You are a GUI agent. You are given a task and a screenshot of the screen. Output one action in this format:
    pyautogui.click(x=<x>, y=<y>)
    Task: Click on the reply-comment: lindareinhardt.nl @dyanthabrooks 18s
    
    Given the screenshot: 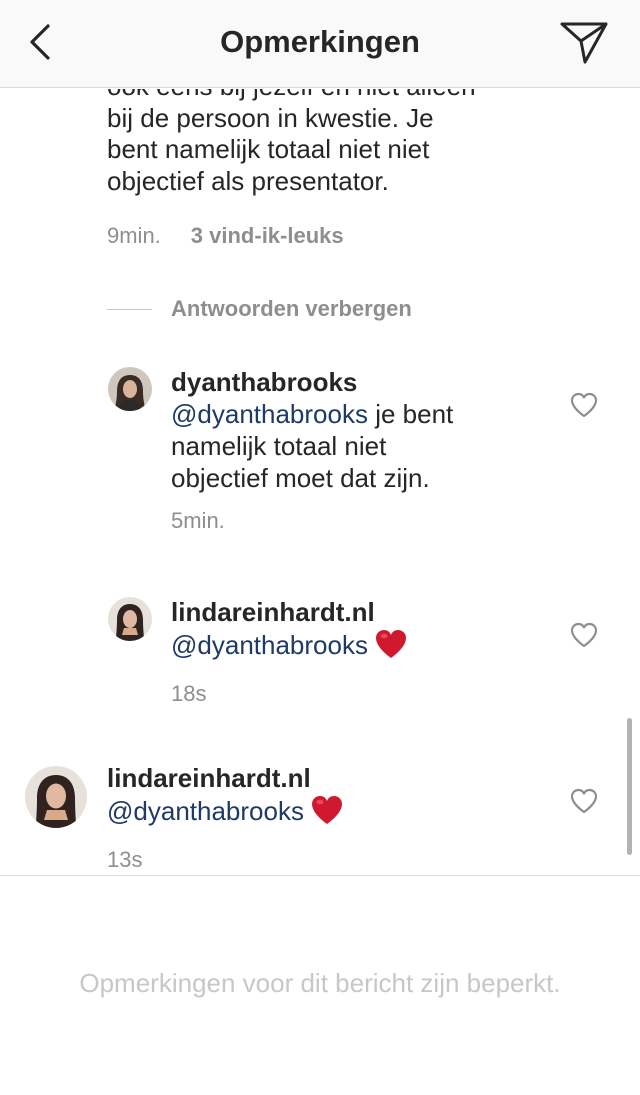 What is the action you would take?
    pyautogui.click(x=366, y=651)
    